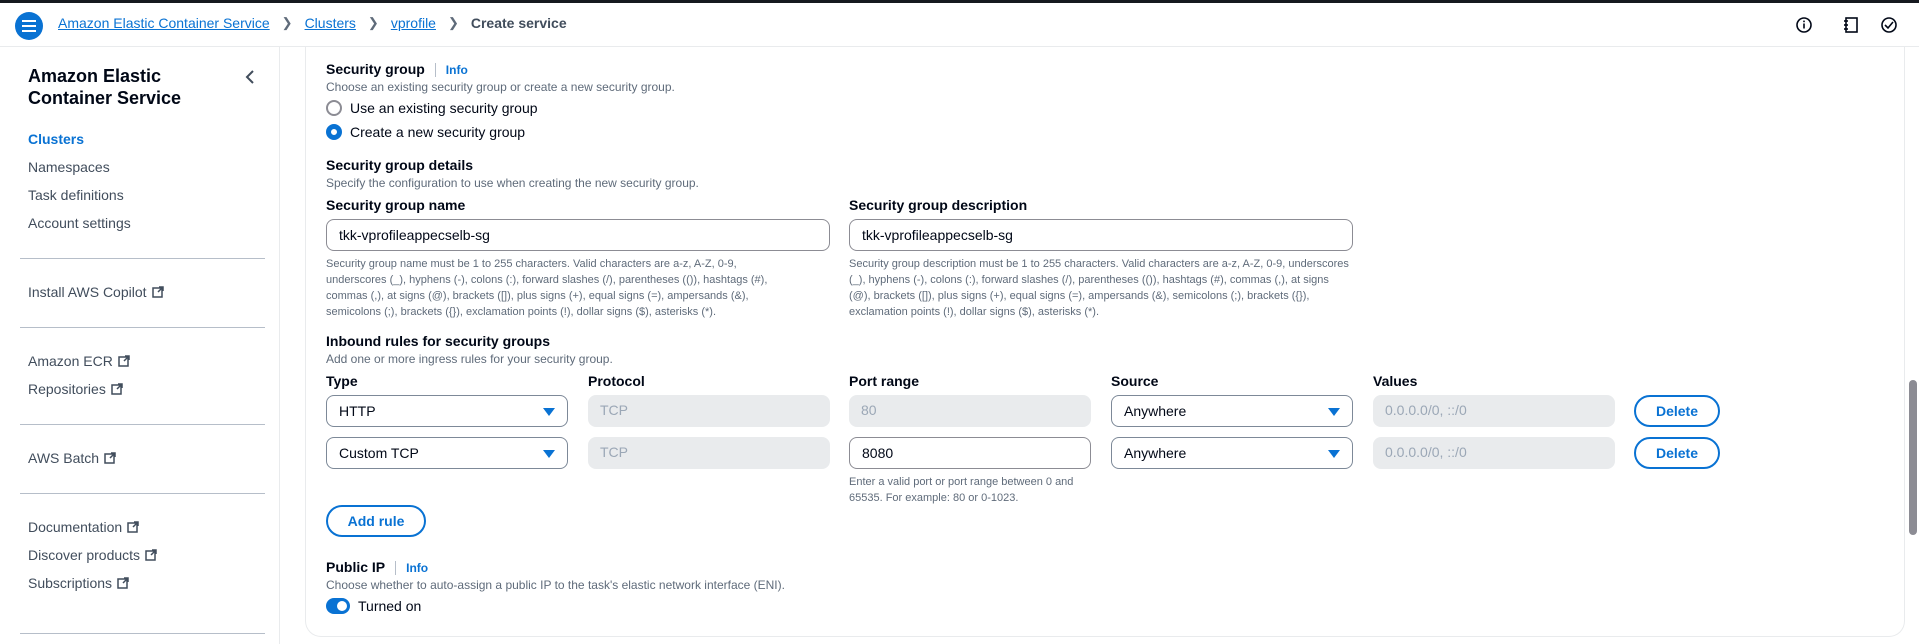  Describe the element at coordinates (334, 132) in the screenshot. I see `radio-button-checked` at that location.